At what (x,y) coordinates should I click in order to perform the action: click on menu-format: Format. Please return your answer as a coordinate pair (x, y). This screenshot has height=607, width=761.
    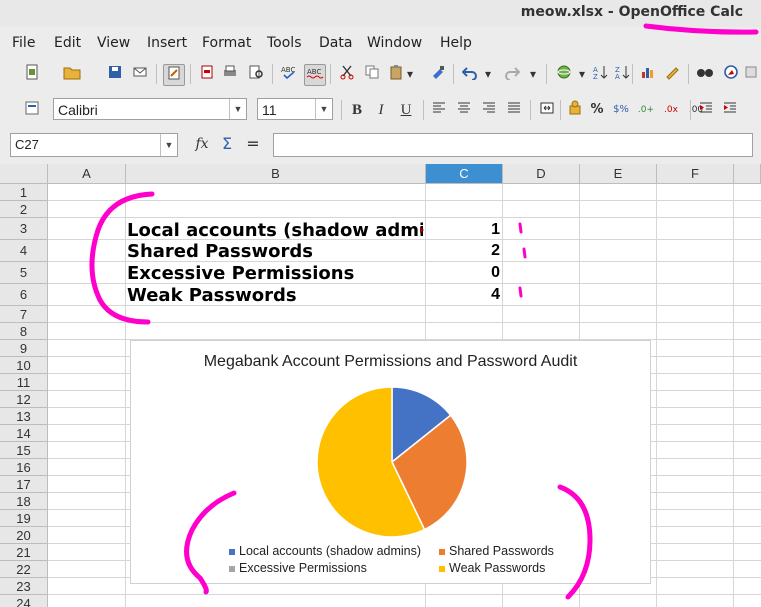
    Looking at the image, I should click on (226, 43).